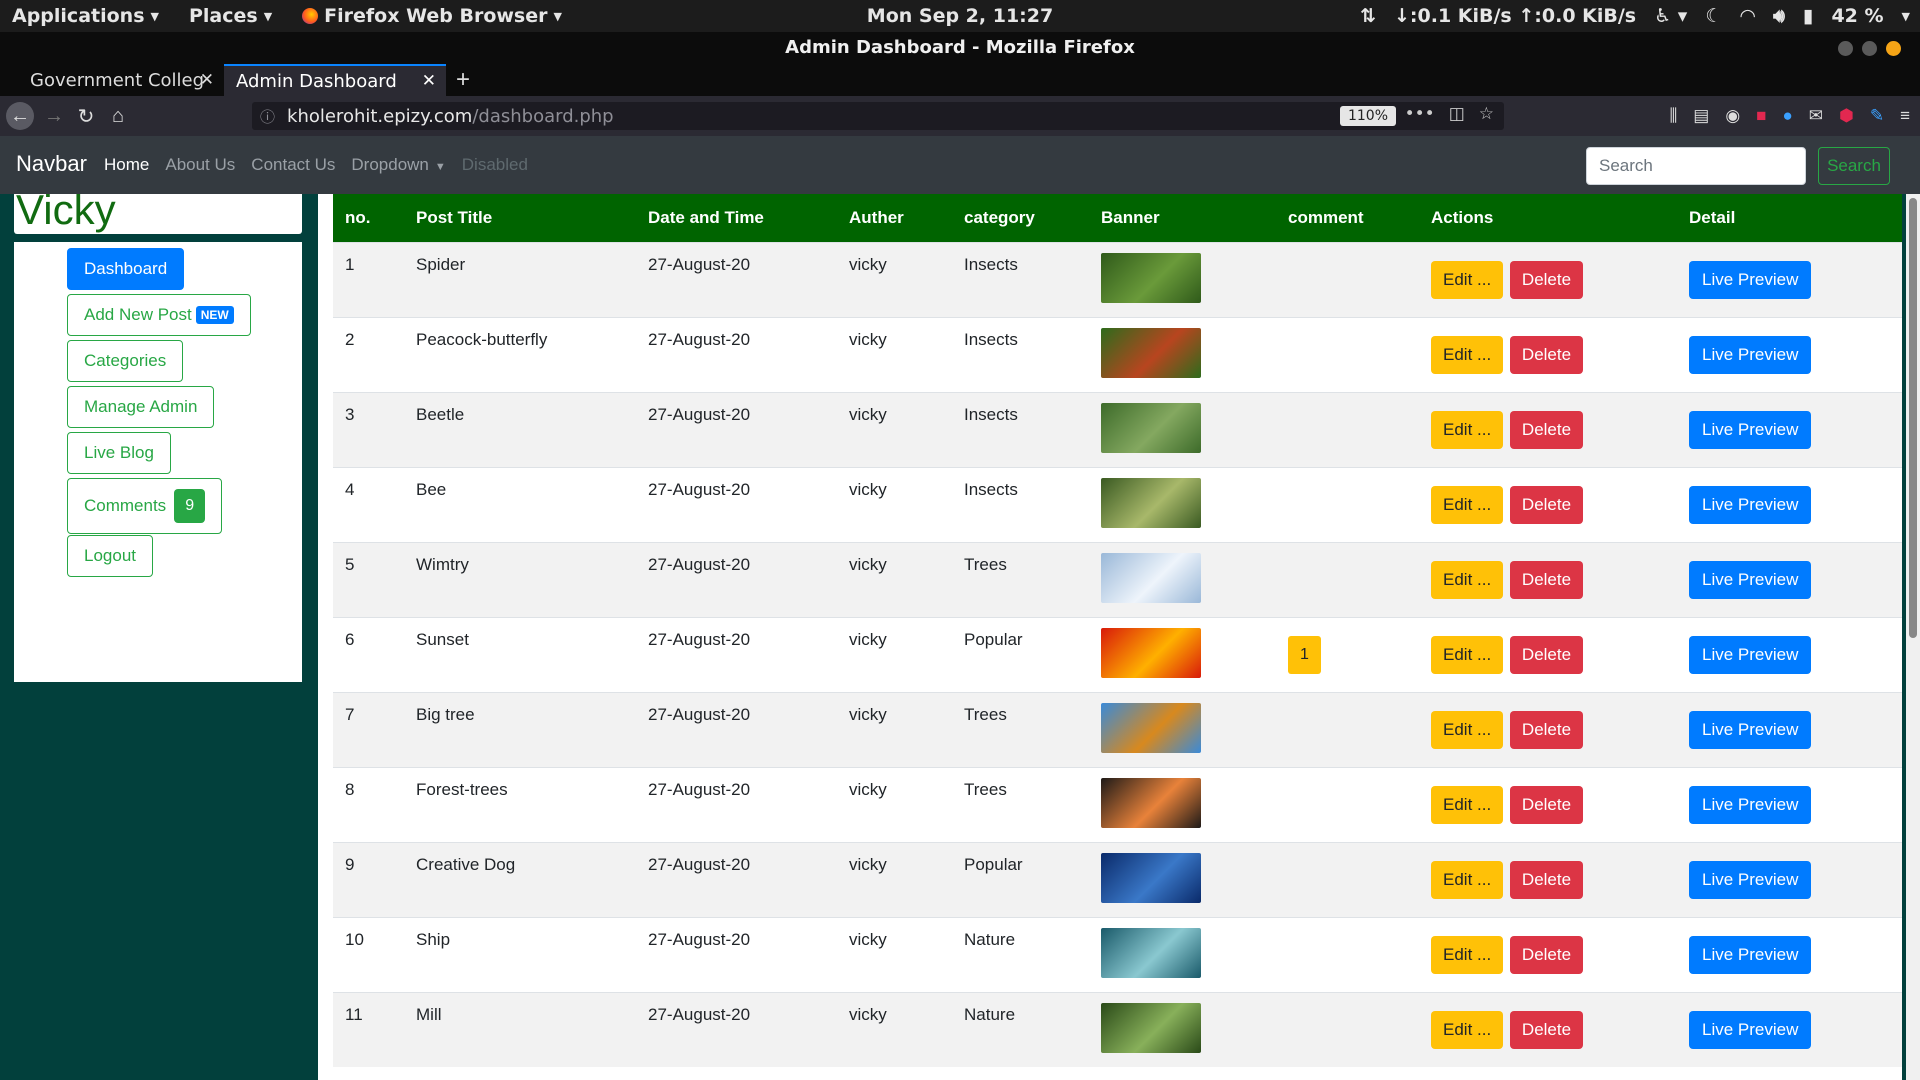 The width and height of the screenshot is (1920, 1080). I want to click on column-header: Actions, so click(1462, 217).